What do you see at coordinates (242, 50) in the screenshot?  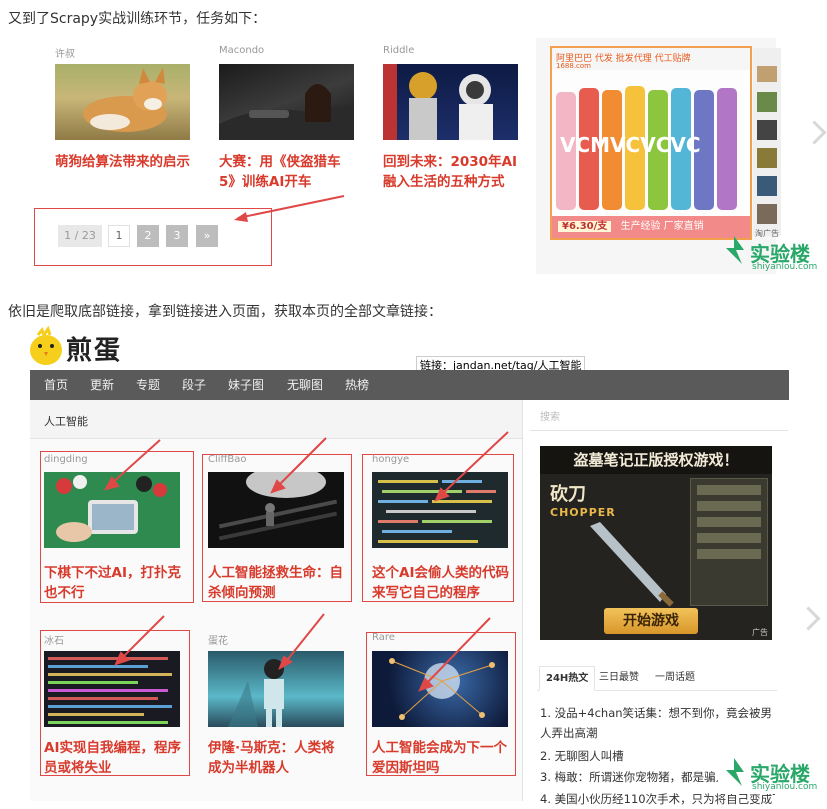 I see `card-author: Macondo` at bounding box center [242, 50].